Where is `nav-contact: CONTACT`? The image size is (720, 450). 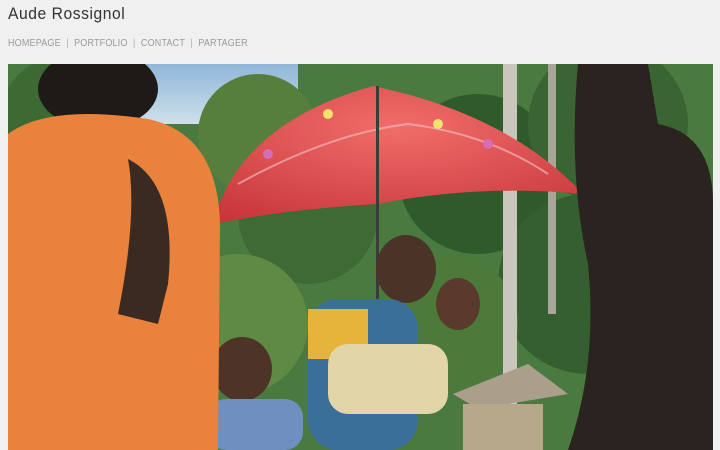 nav-contact: CONTACT is located at coordinates (163, 43).